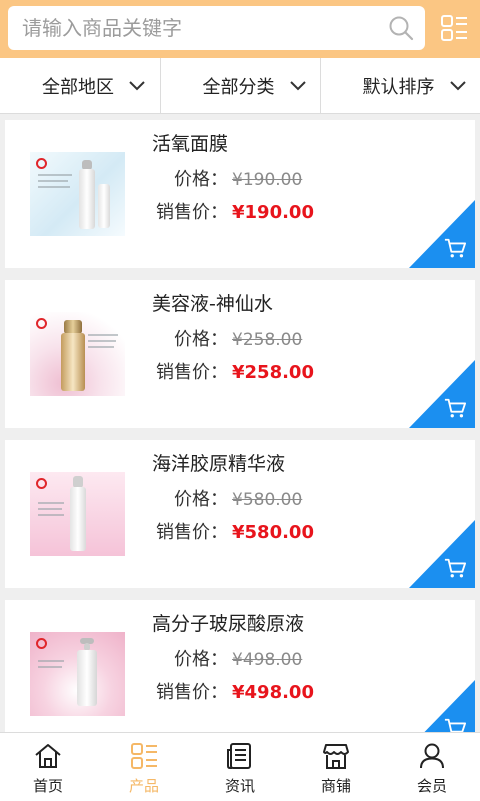 This screenshot has height=801, width=480. What do you see at coordinates (401, 28) in the screenshot?
I see `search-icon` at bounding box center [401, 28].